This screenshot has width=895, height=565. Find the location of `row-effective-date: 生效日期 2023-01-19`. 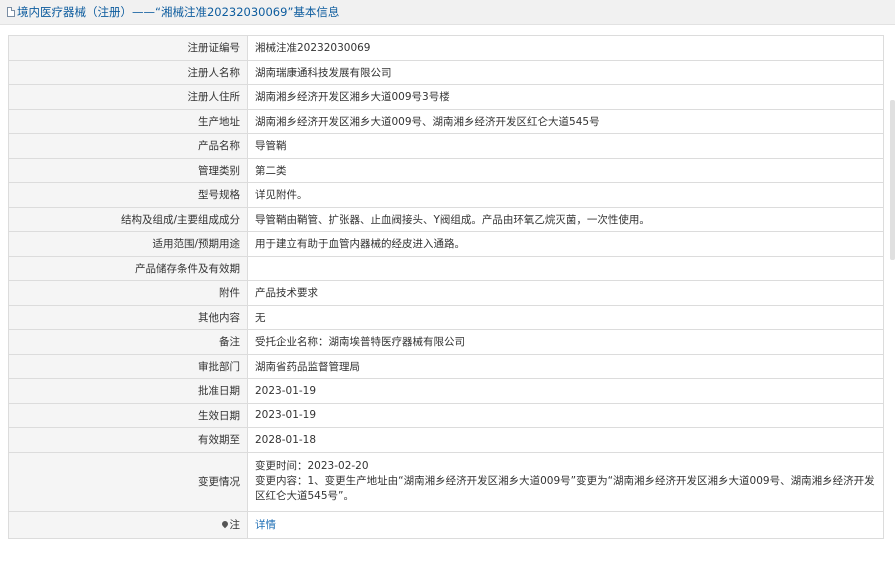

row-effective-date: 生效日期 2023-01-19 is located at coordinates (446, 415).